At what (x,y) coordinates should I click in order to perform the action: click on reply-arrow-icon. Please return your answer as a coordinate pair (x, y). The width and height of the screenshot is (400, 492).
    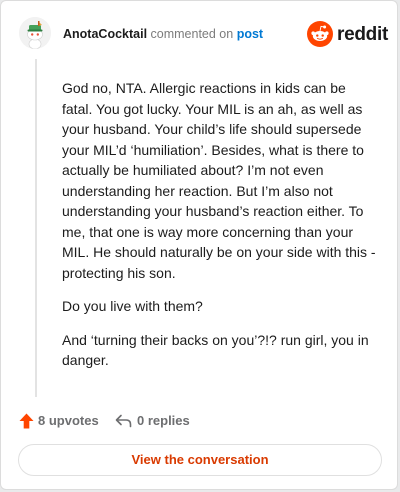
    Looking at the image, I should click on (123, 421).